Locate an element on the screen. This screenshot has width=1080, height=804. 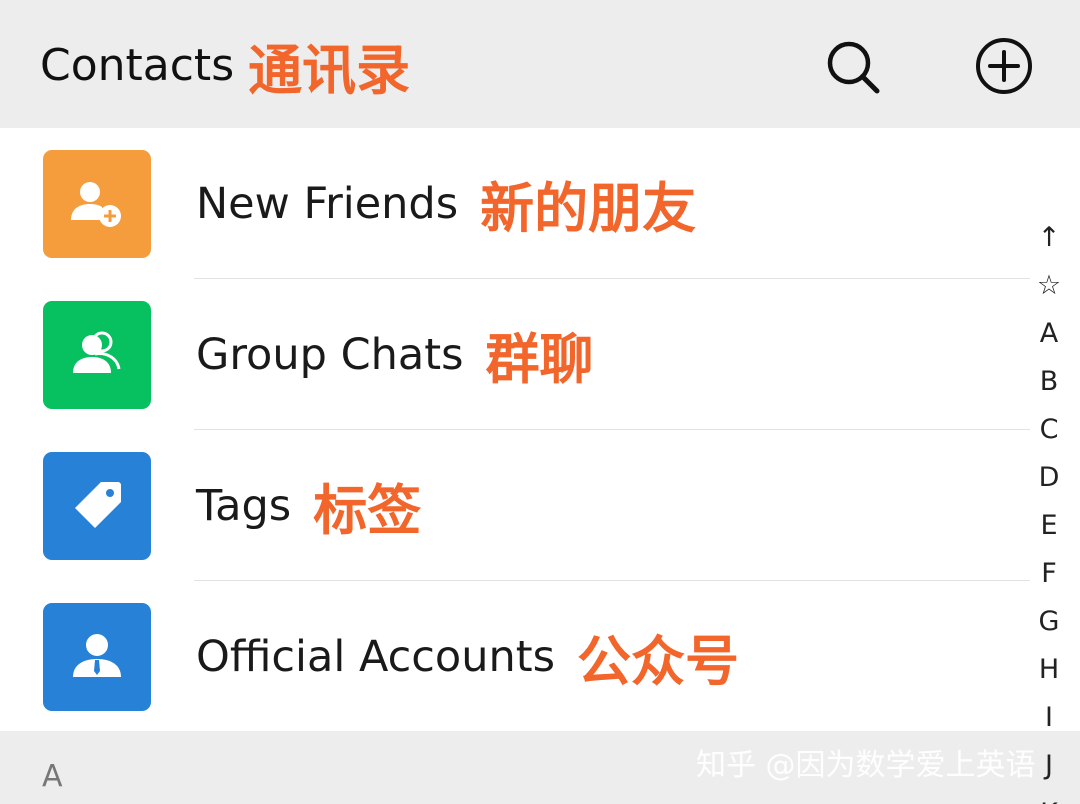
search-button is located at coordinates (852, 66).